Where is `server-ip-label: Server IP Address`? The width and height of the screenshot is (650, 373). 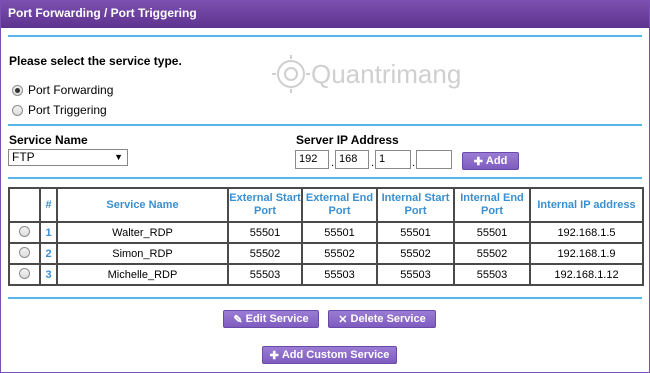 server-ip-label: Server IP Address is located at coordinates (347, 140).